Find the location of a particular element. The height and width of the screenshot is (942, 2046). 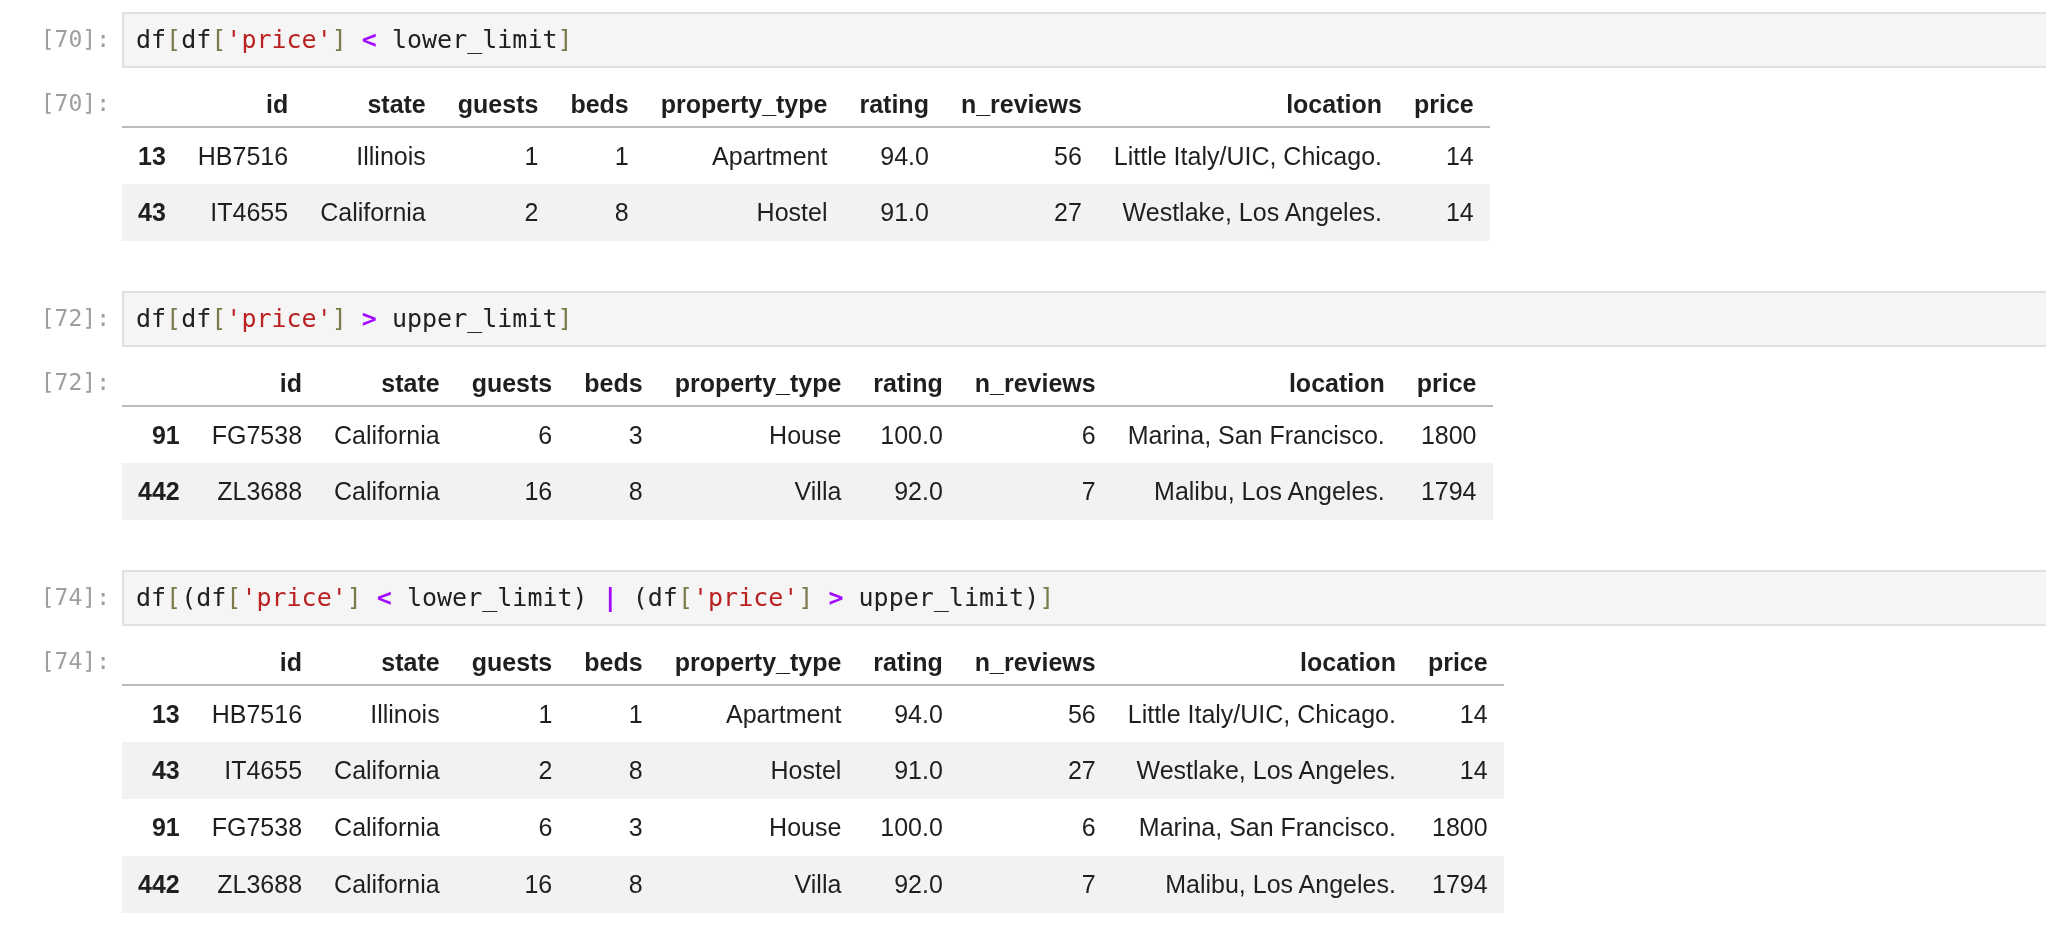

input-prompt: [74]: is located at coordinates (75, 596).